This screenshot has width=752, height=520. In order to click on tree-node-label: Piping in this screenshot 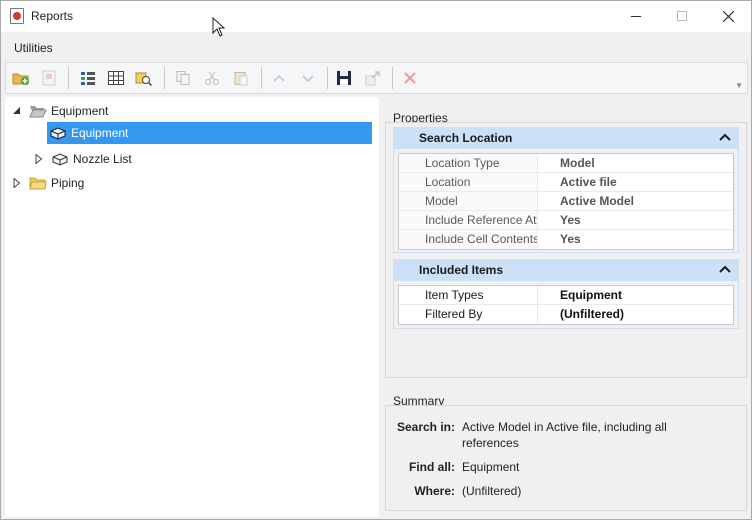, I will do `click(68, 183)`.